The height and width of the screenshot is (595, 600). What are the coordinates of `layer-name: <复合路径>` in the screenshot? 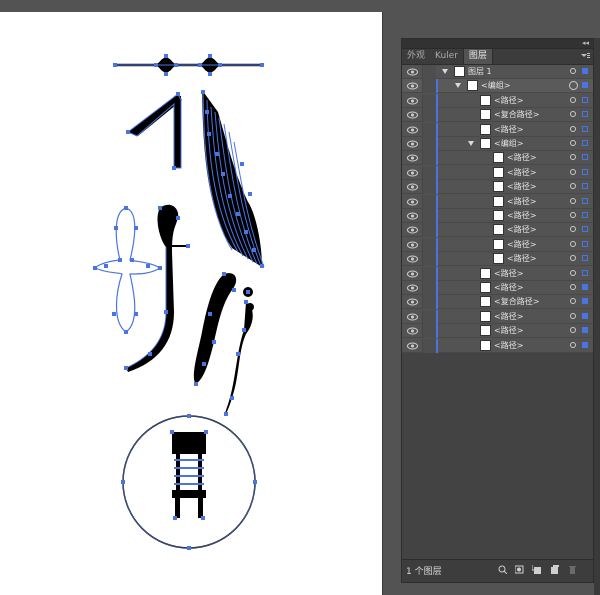 It's located at (516, 115).